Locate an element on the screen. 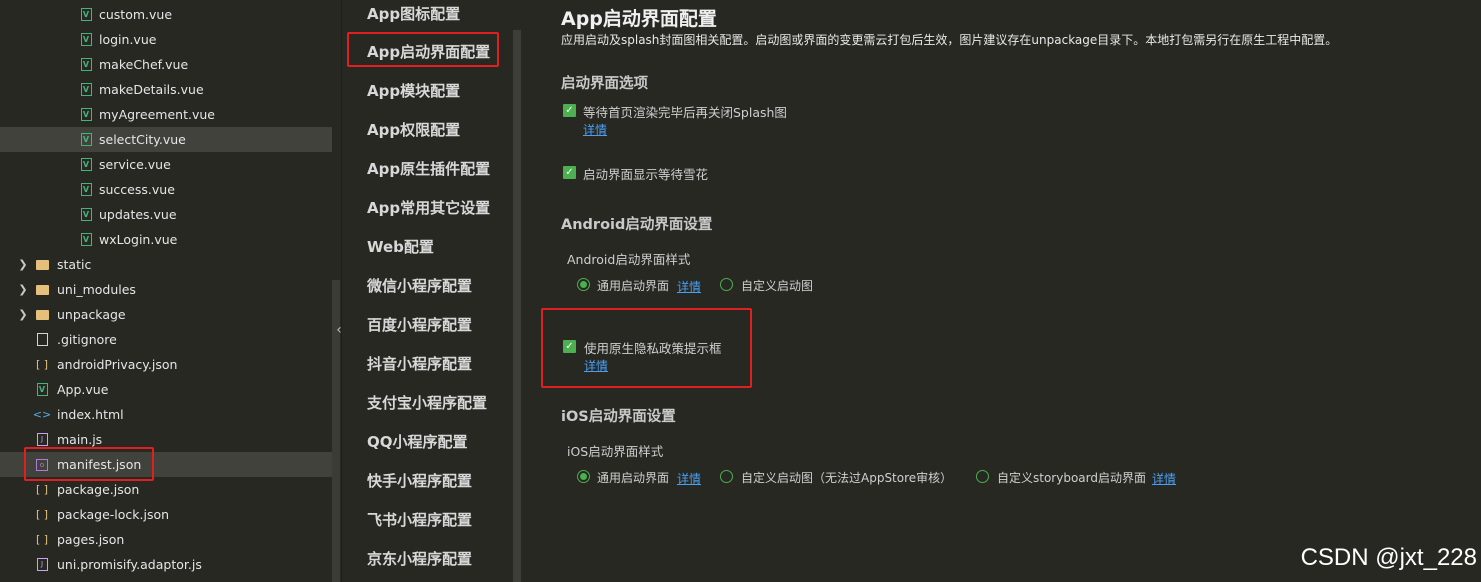  nav-item-feishu: 飞书小程序配置 is located at coordinates (419, 519).